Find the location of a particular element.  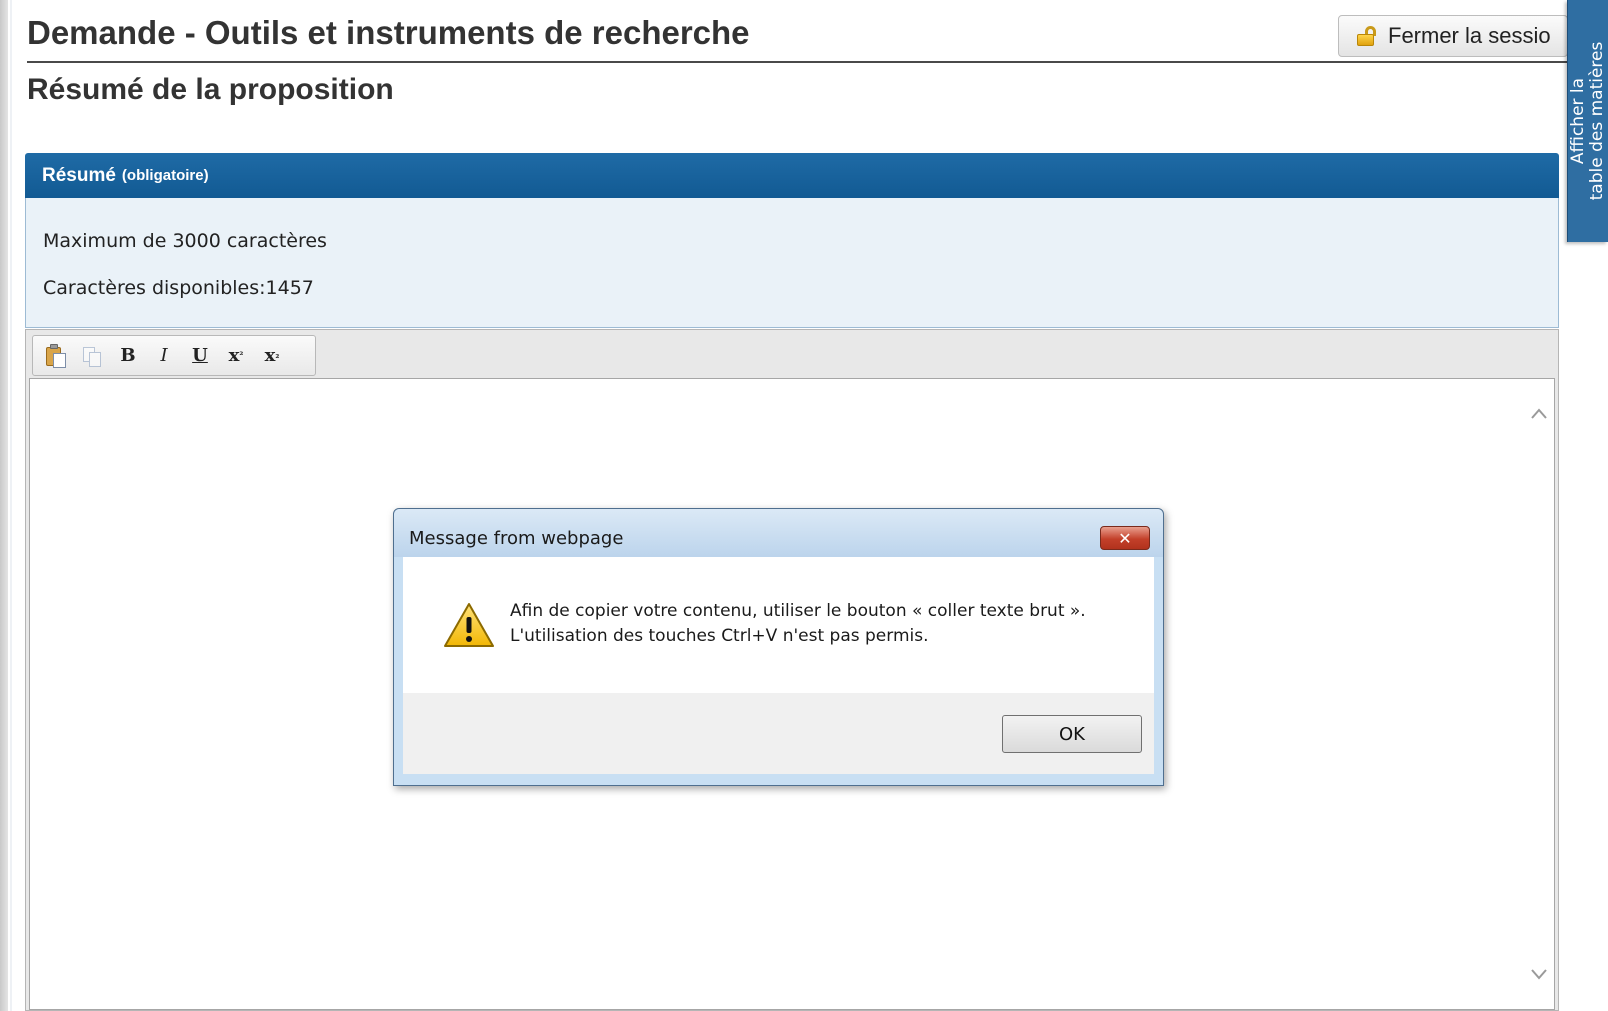

paste-icon is located at coordinates (56, 355).